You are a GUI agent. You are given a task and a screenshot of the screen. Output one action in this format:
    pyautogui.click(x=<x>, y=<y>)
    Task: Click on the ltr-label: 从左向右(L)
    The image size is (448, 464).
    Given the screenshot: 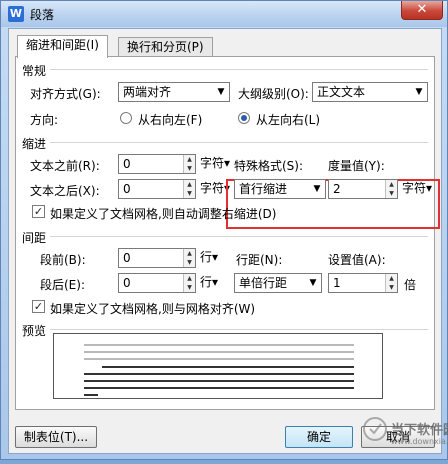 What is the action you would take?
    pyautogui.click(x=288, y=120)
    